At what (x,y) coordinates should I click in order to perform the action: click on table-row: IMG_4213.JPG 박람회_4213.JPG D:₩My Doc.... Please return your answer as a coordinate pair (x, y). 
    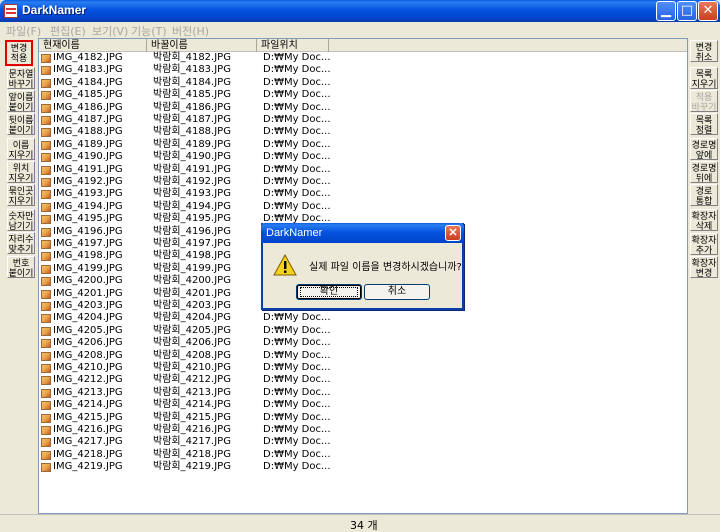
    Looking at the image, I should click on (363, 393).